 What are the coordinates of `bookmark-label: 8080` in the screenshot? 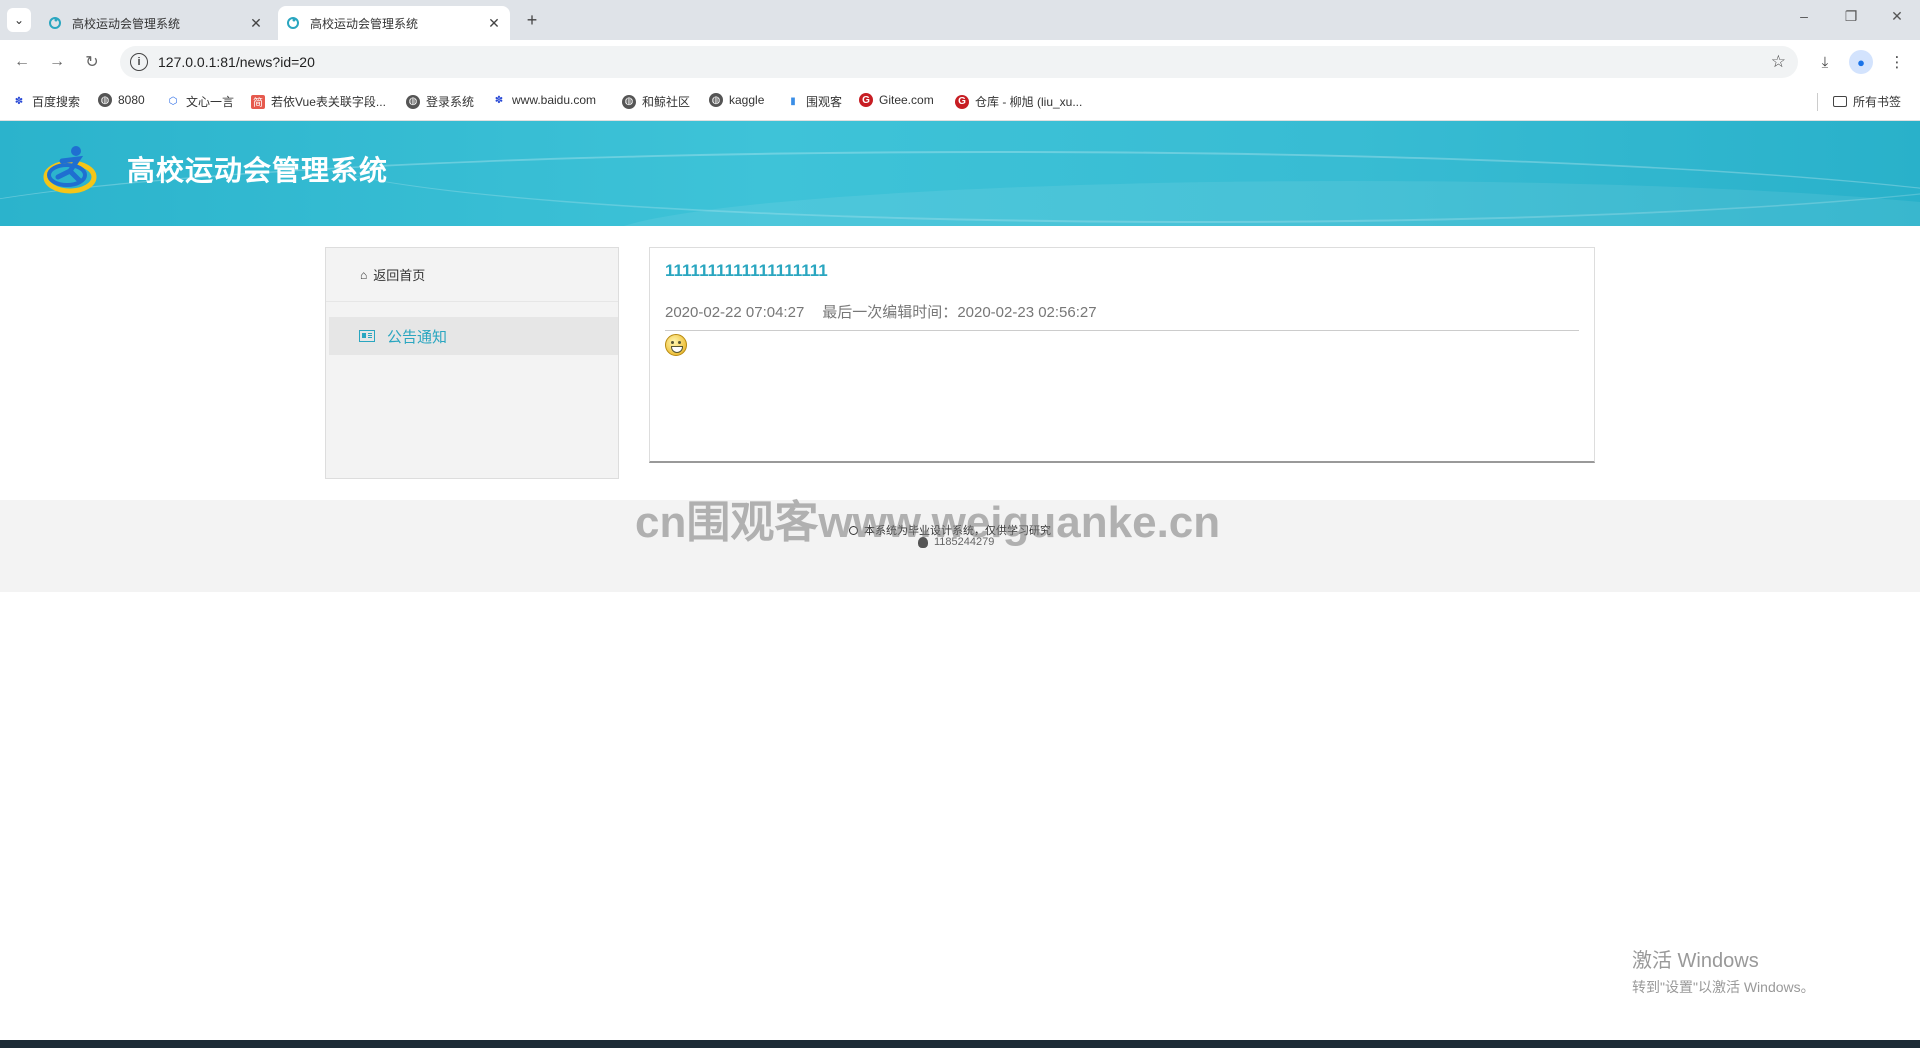 It's located at (131, 100).